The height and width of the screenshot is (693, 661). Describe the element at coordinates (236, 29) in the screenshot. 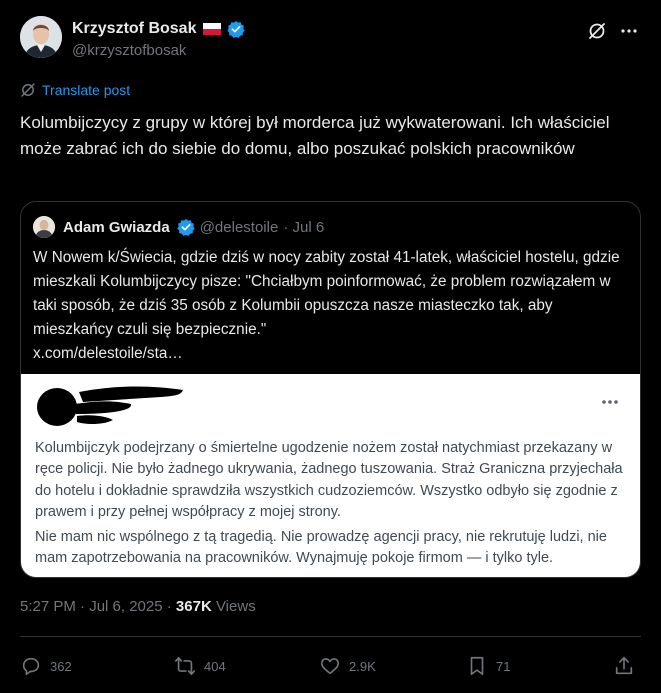

I see `verified-badge-icon` at that location.